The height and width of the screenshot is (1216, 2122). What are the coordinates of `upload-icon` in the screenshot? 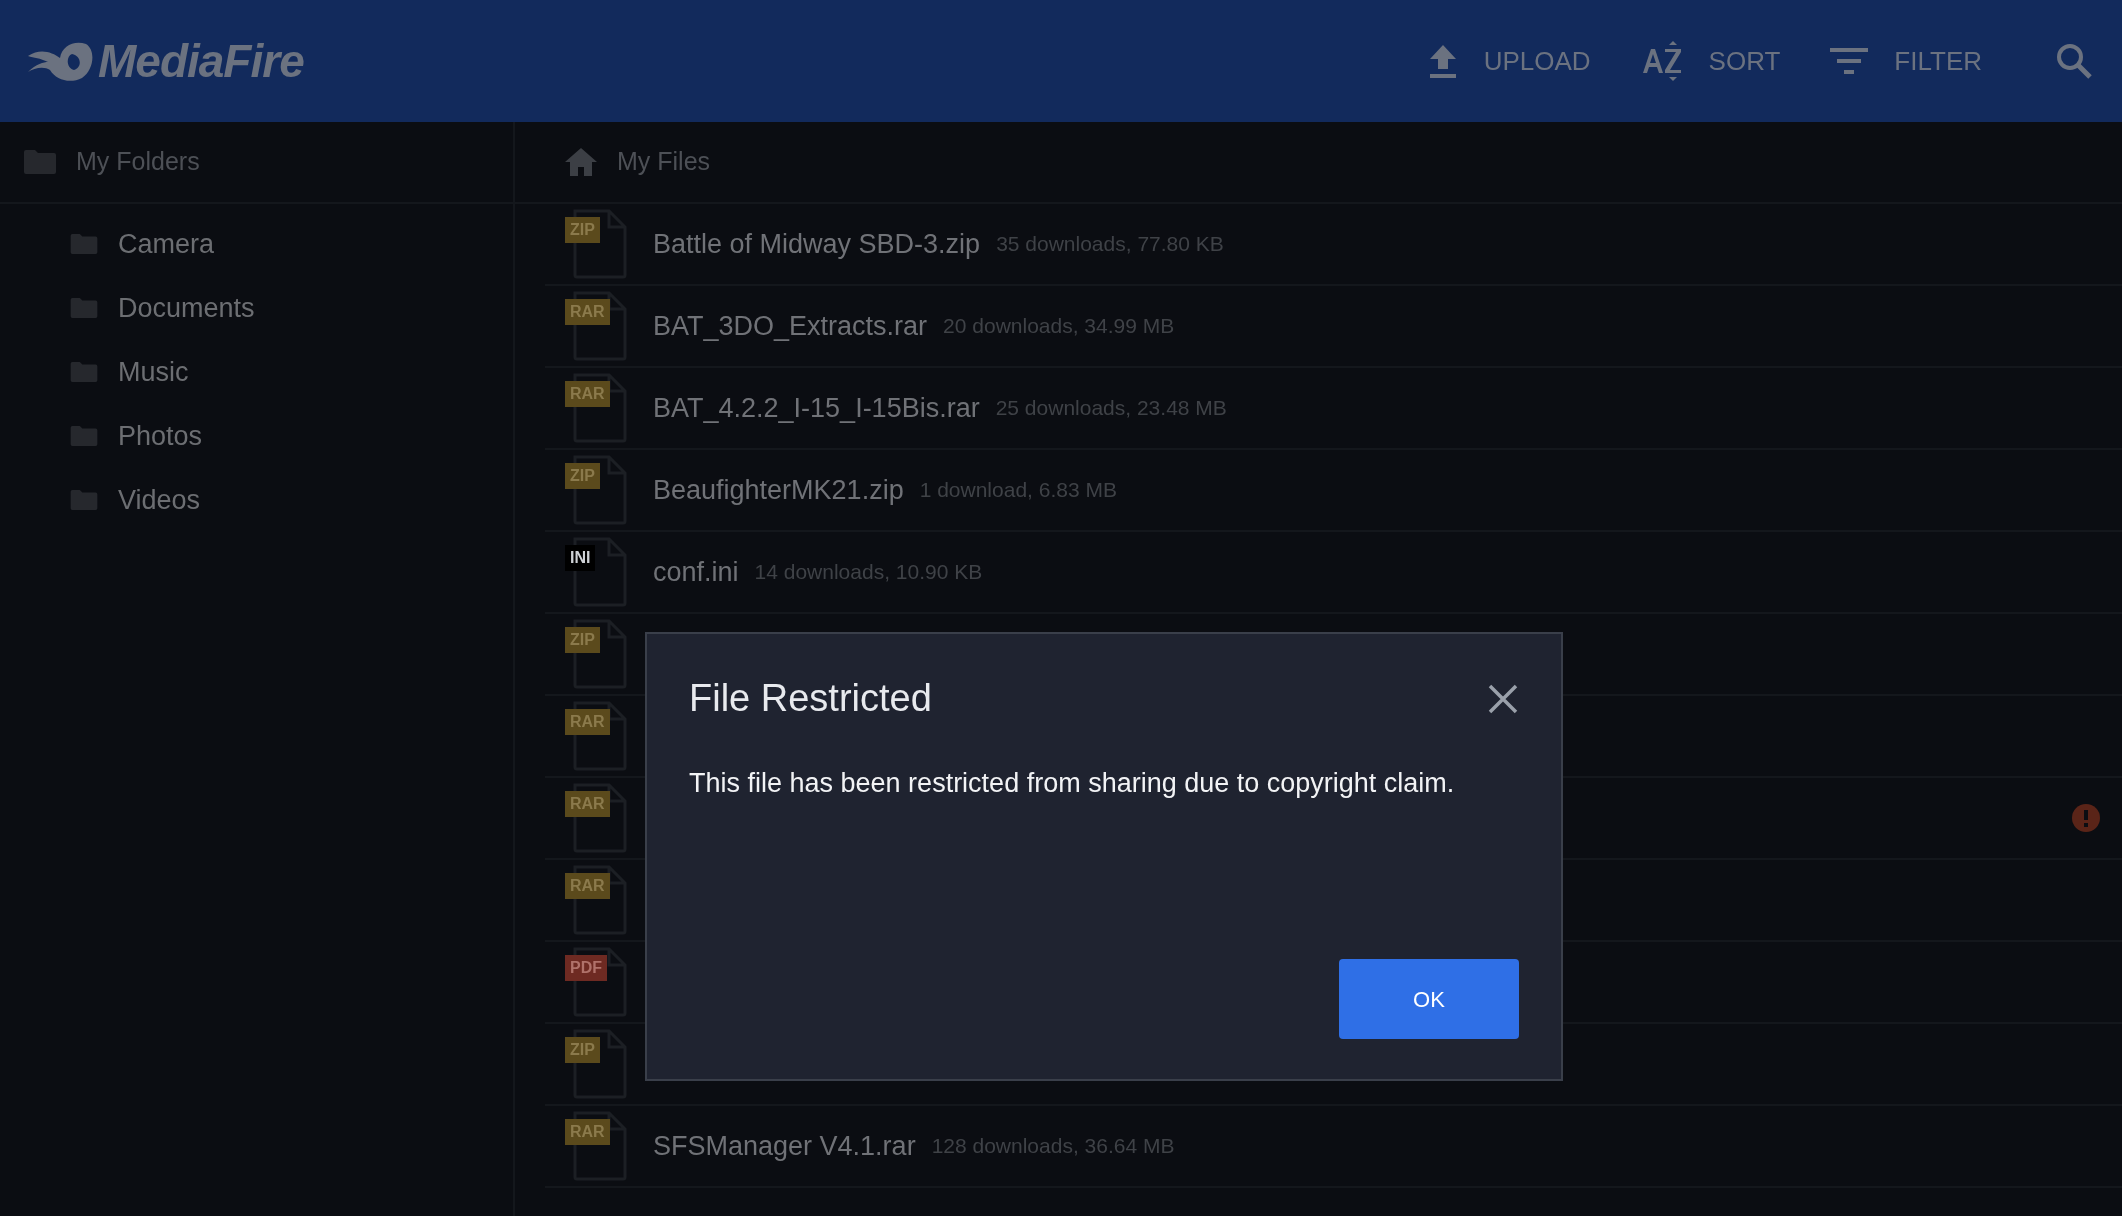 It's located at (1442, 61).